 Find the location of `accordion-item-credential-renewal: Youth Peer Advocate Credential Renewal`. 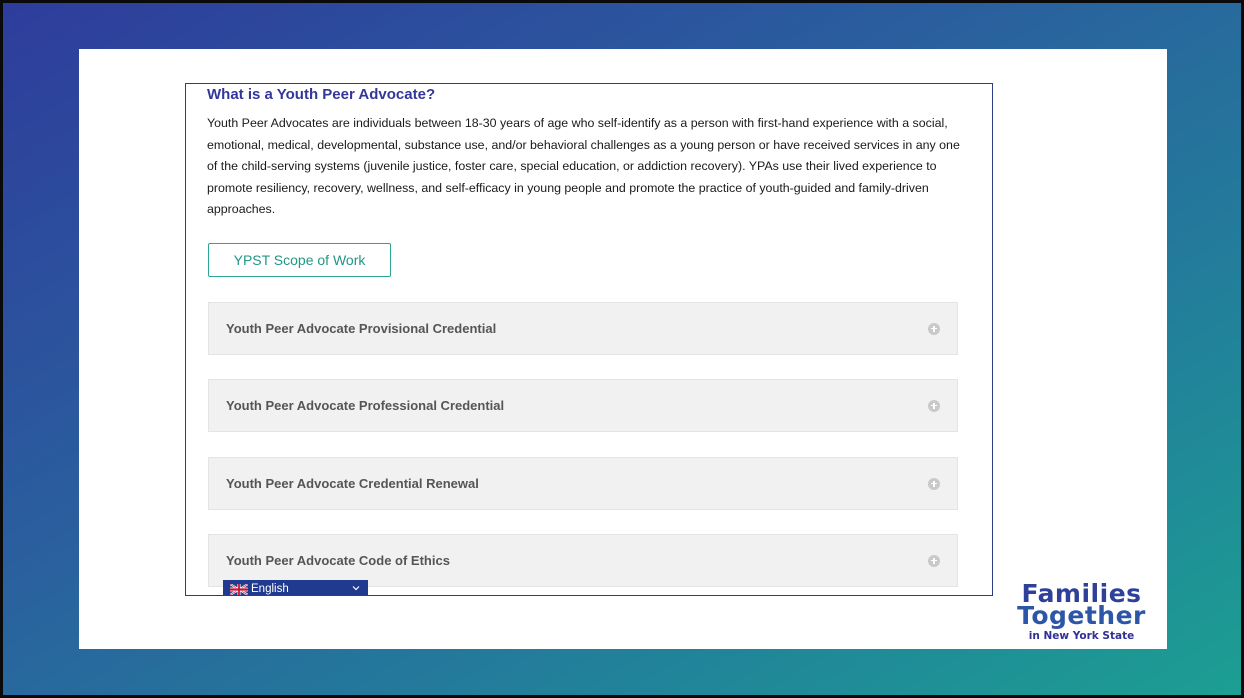

accordion-item-credential-renewal: Youth Peer Advocate Credential Renewal is located at coordinates (583, 483).